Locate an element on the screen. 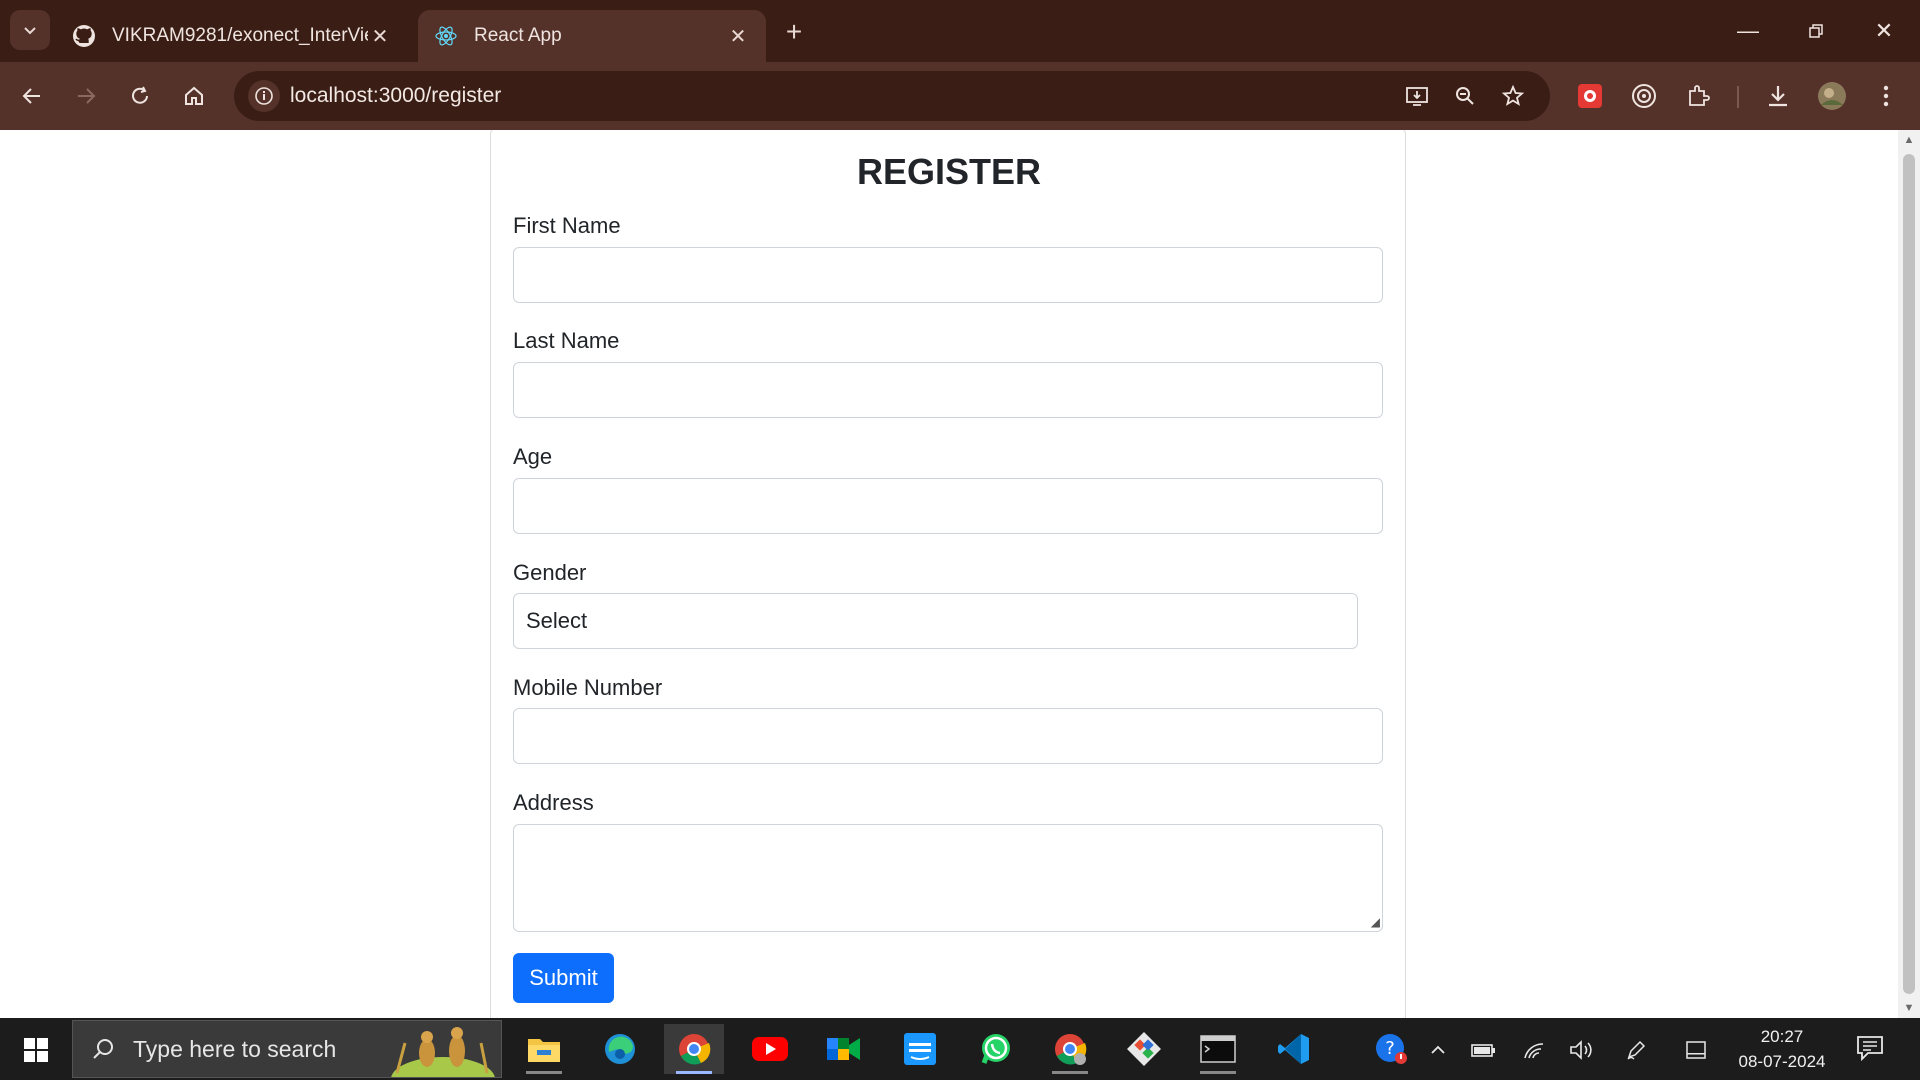  home-icon is located at coordinates (194, 95).